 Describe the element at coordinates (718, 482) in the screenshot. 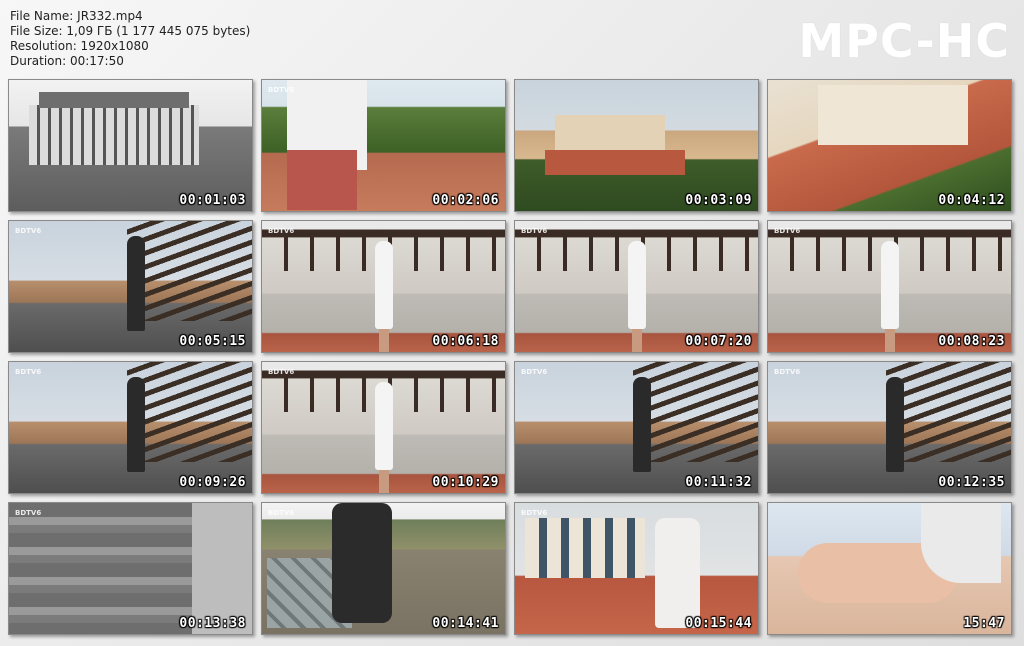

I see `timestamp: 00:11:32` at that location.